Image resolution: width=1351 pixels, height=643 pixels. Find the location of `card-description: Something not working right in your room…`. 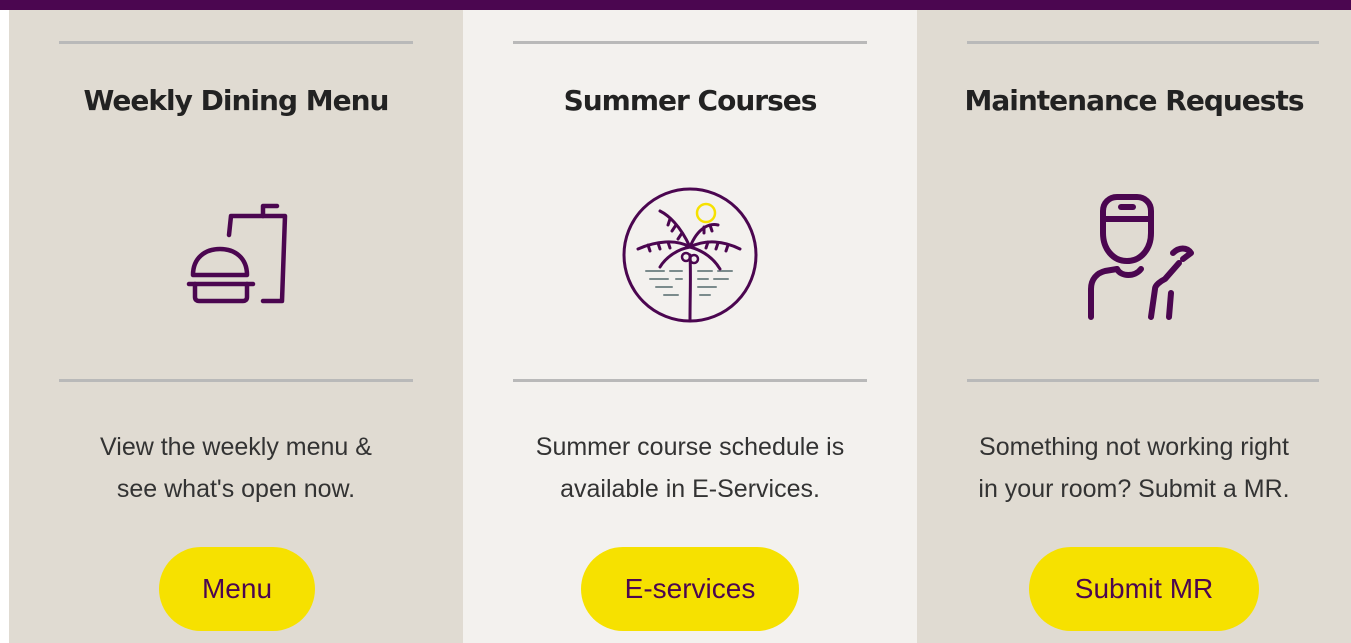

card-description: Something not working right in your room… is located at coordinates (1134, 468).